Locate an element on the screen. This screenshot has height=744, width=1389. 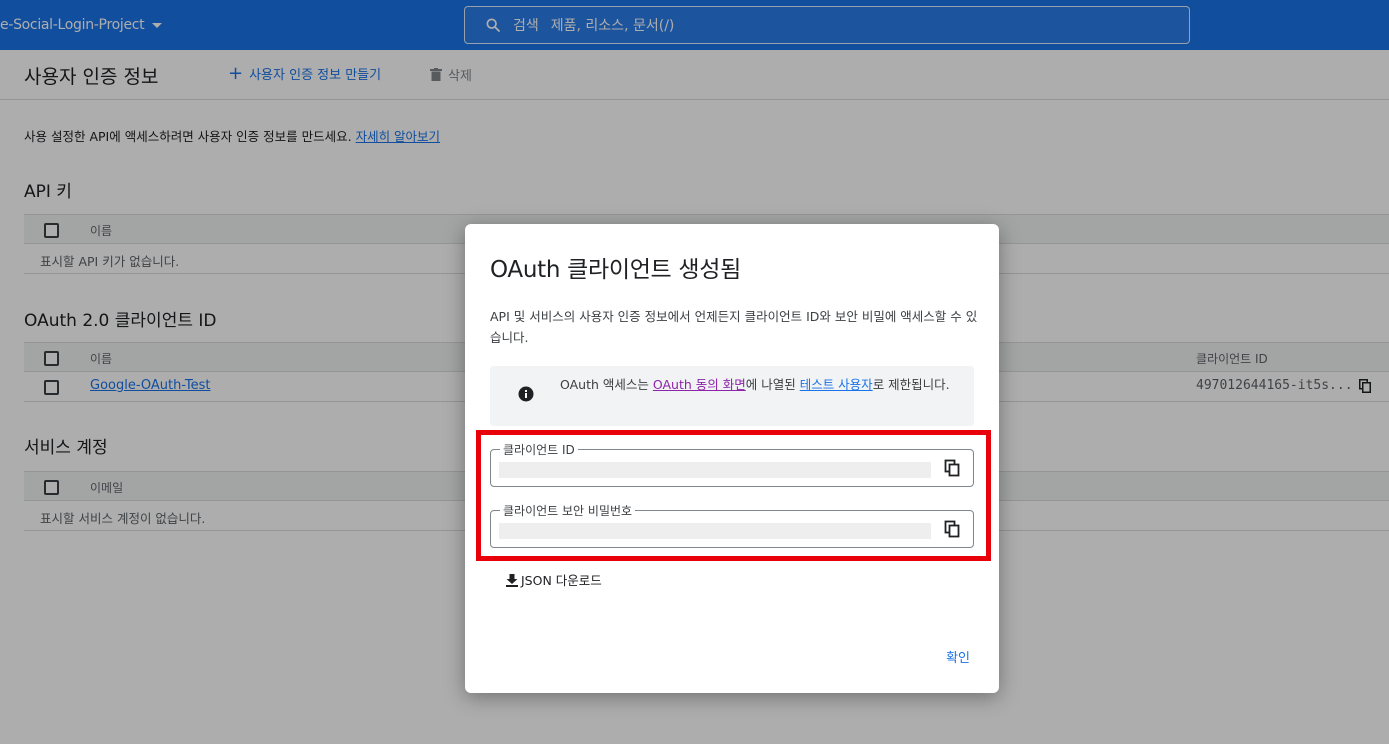
test-users-link: 테스트 사용자 is located at coordinates (836, 384).